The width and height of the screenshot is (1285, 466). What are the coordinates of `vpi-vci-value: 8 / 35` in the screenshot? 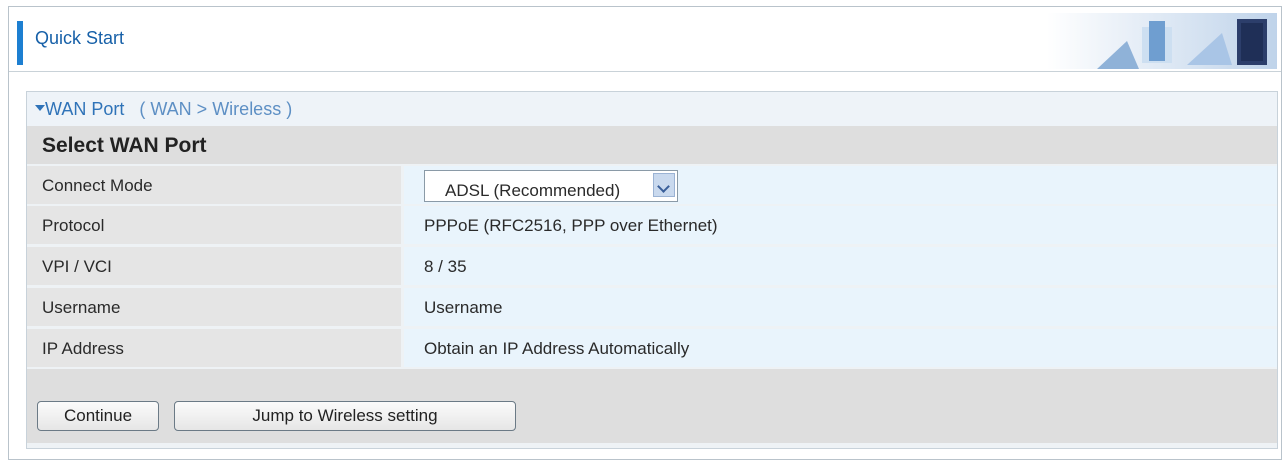 It's located at (445, 266).